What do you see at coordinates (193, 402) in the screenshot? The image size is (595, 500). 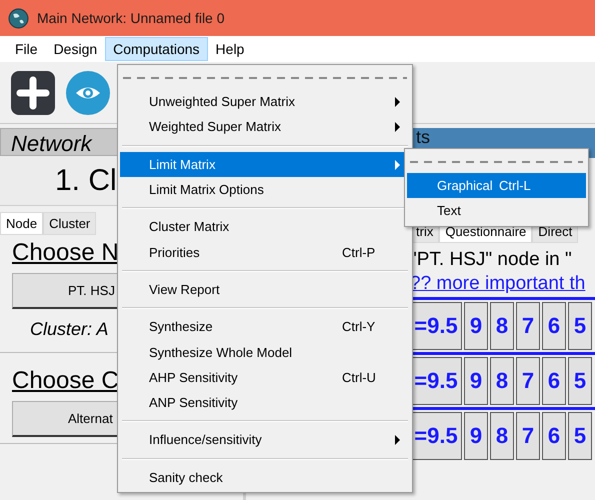 I see `menu-item-label: ANP Sensitivity` at bounding box center [193, 402].